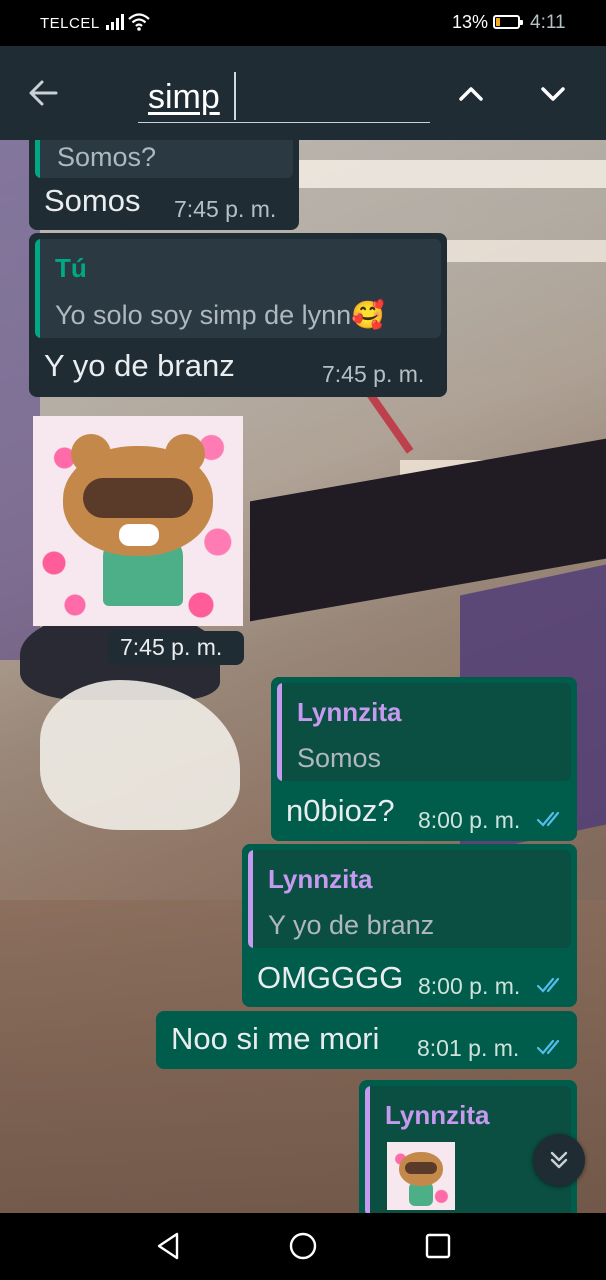 Image resolution: width=606 pixels, height=1280 pixels. I want to click on quoted-message: Tú Yo solo soy simp de lynn🥰, so click(238, 288).